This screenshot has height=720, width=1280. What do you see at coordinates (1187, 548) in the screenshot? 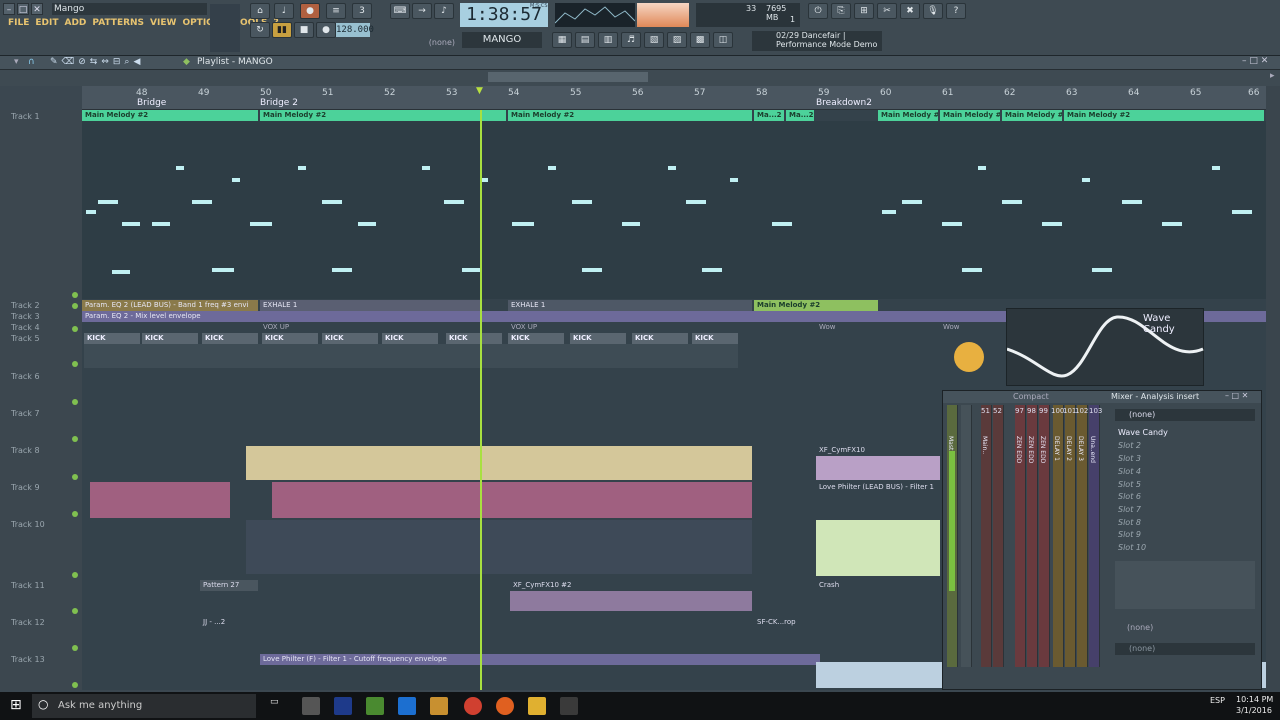
I see `mixer-slot-10: Slot 10` at bounding box center [1187, 548].